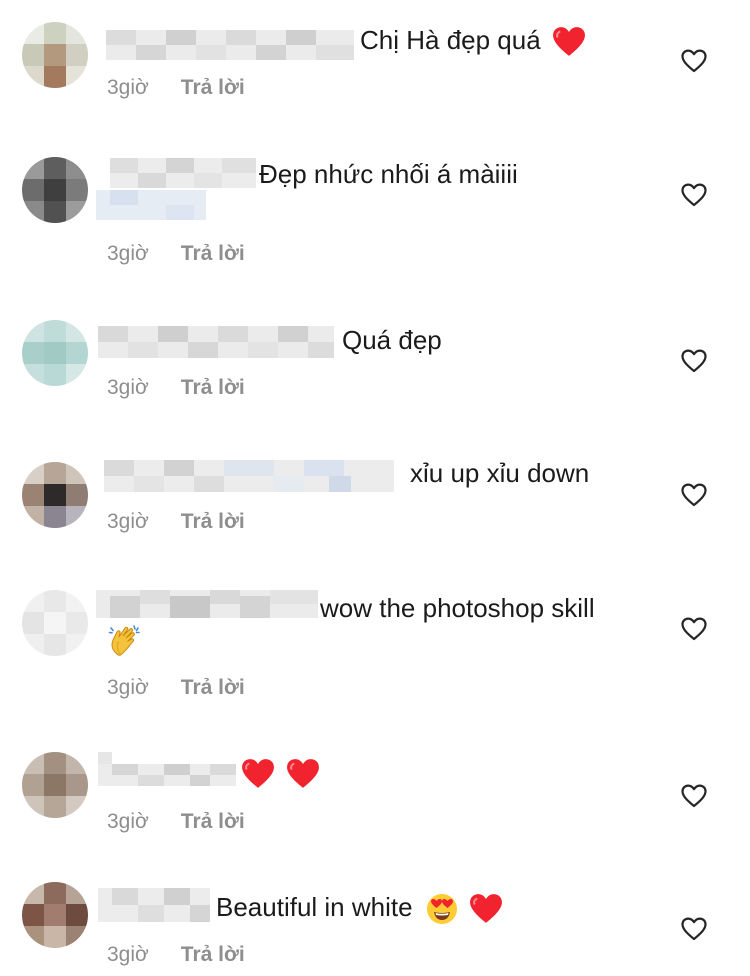 The image size is (750, 976). Describe the element at coordinates (442, 909) in the screenshot. I see `heart-eyes-face-emoji` at that location.